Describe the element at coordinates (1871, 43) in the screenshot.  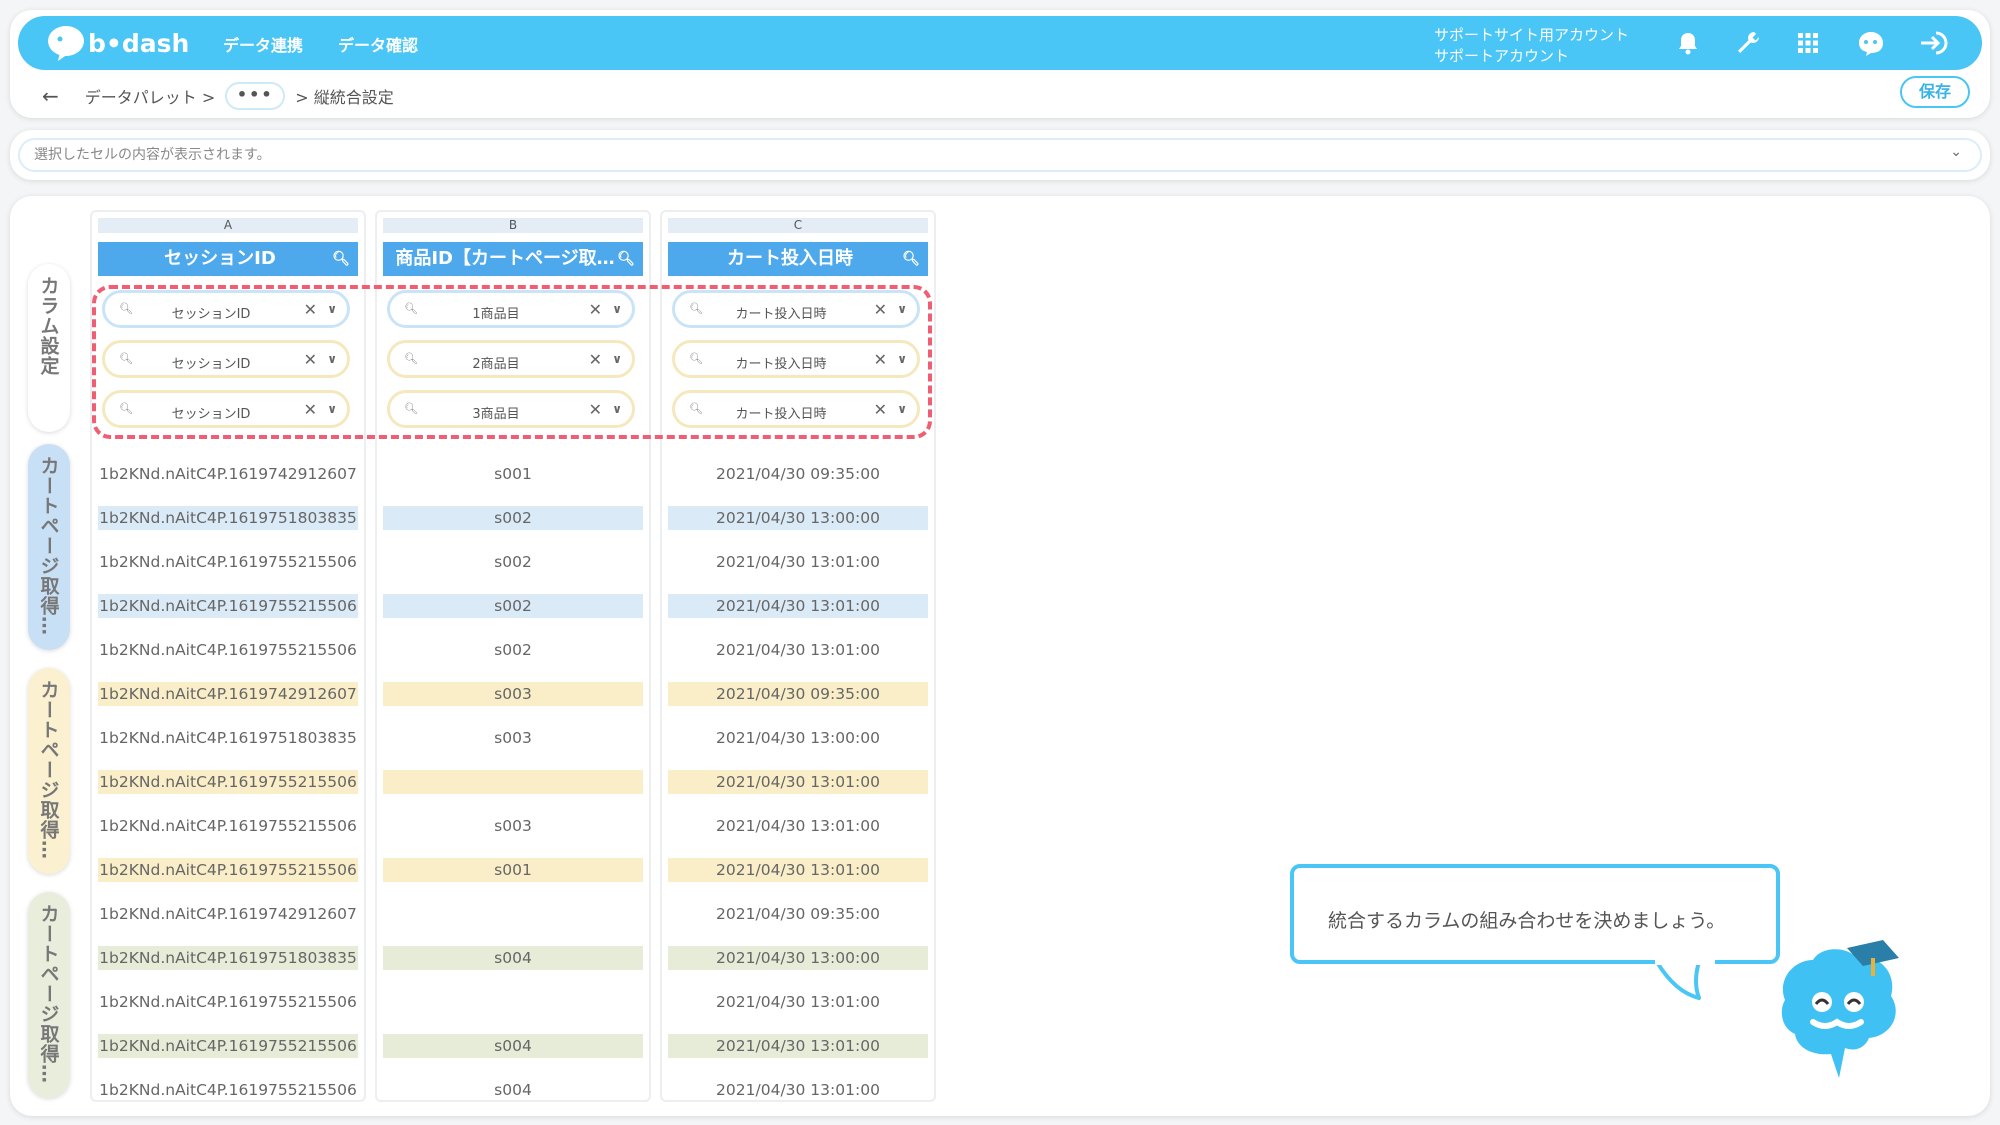
I see `help-mascot-icon` at that location.